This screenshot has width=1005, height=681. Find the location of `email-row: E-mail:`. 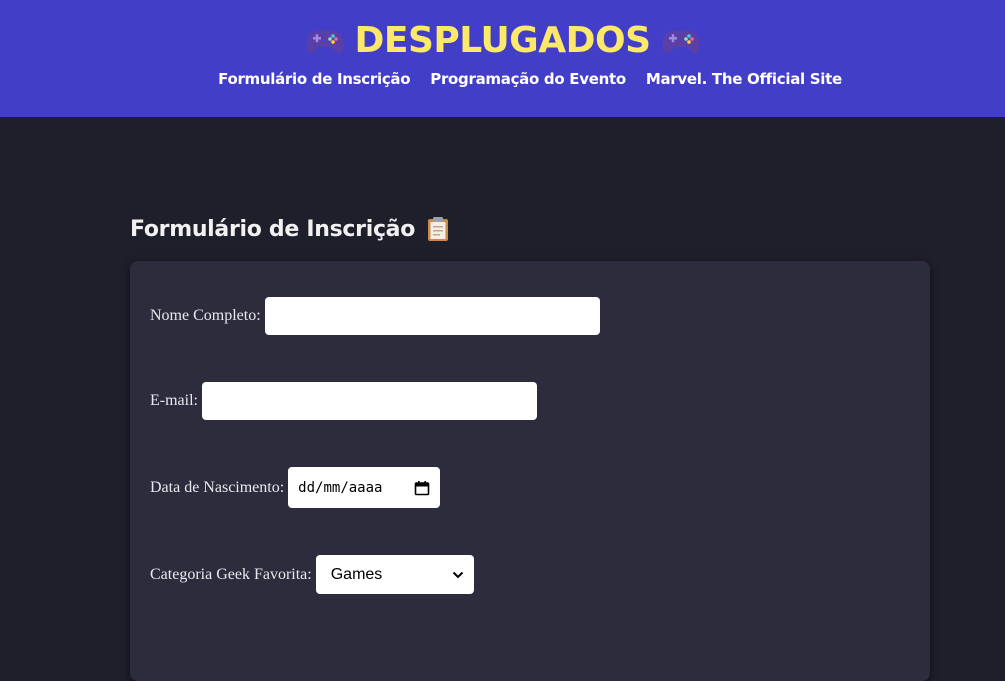

email-row: E-mail: is located at coordinates (343, 401).